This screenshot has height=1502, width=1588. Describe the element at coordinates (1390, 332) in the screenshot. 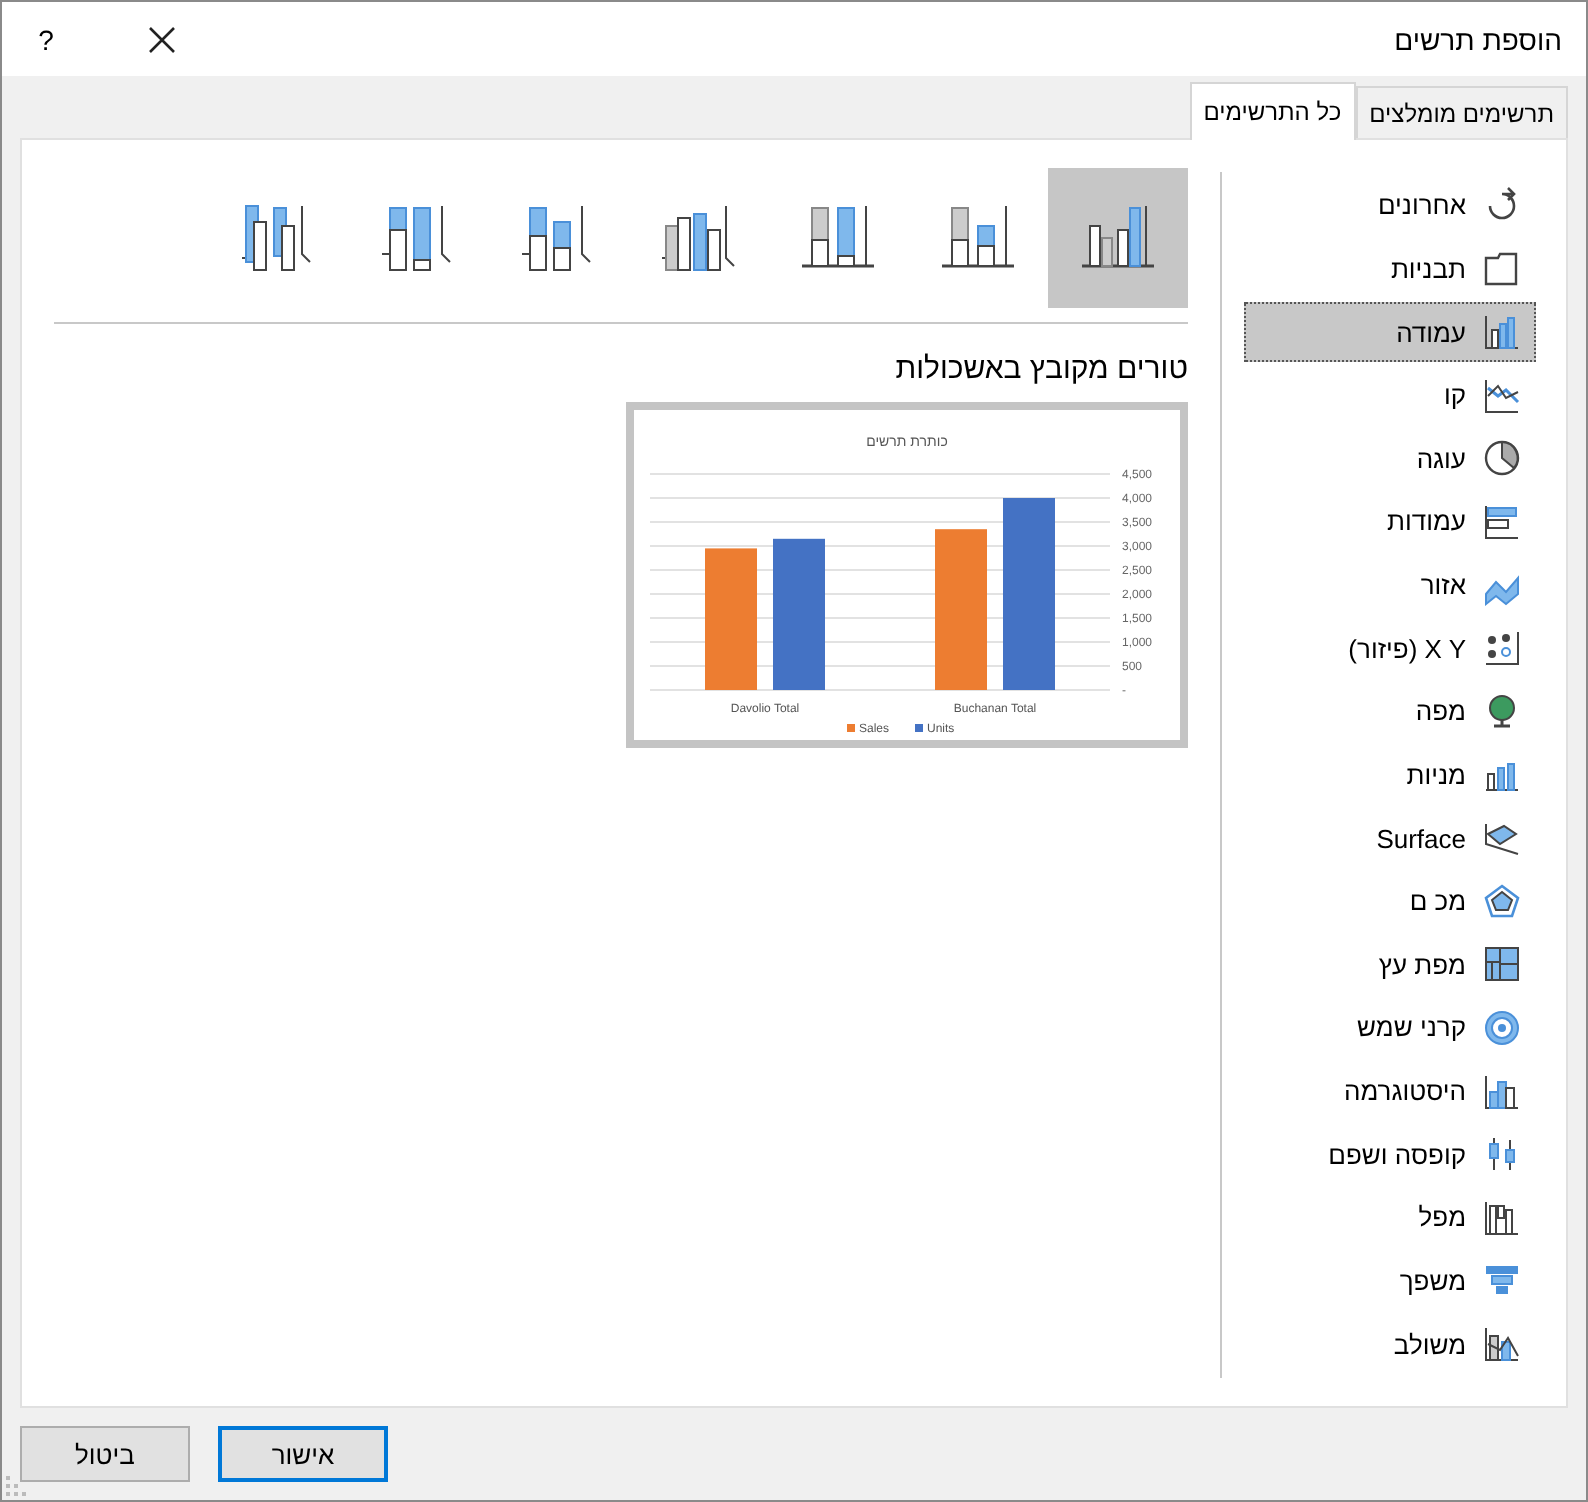

I see `chart-type-item: עמודה` at that location.